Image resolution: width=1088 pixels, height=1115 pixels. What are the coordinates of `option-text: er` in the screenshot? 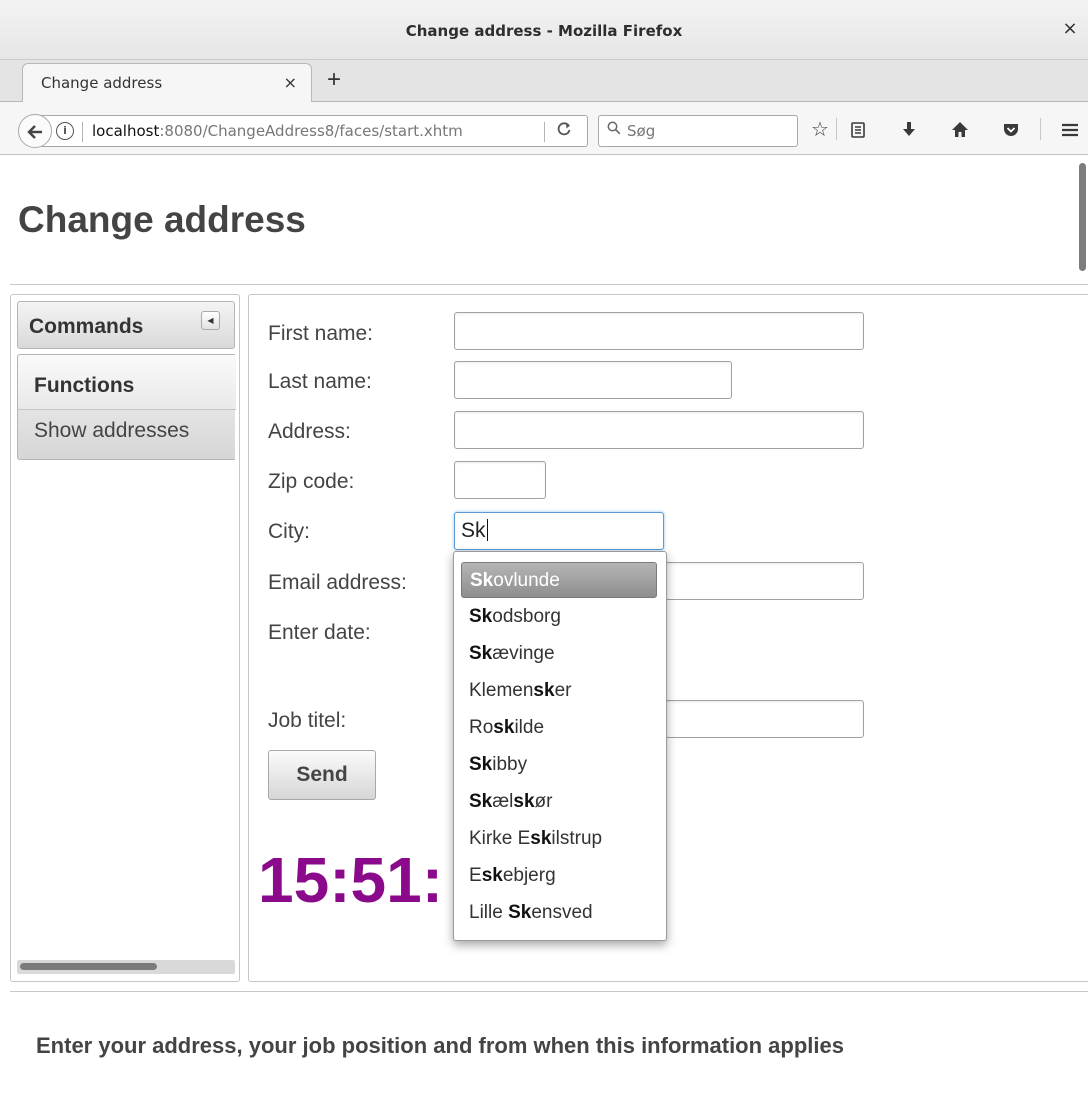 It's located at (563, 690).